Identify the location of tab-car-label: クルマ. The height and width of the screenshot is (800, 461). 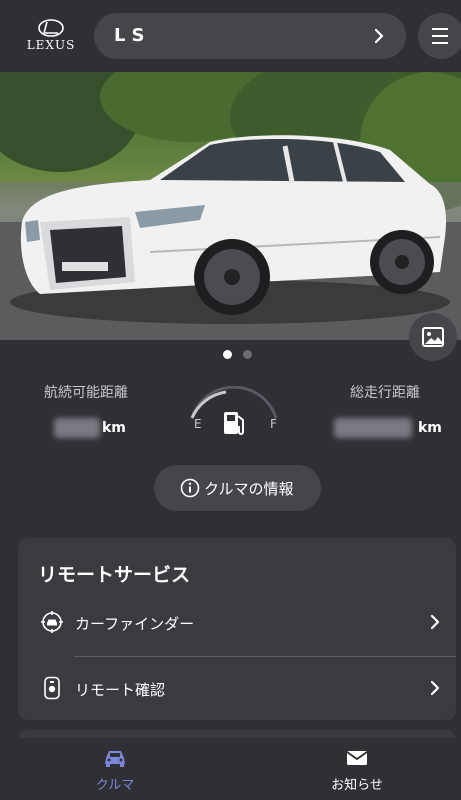
(115, 785).